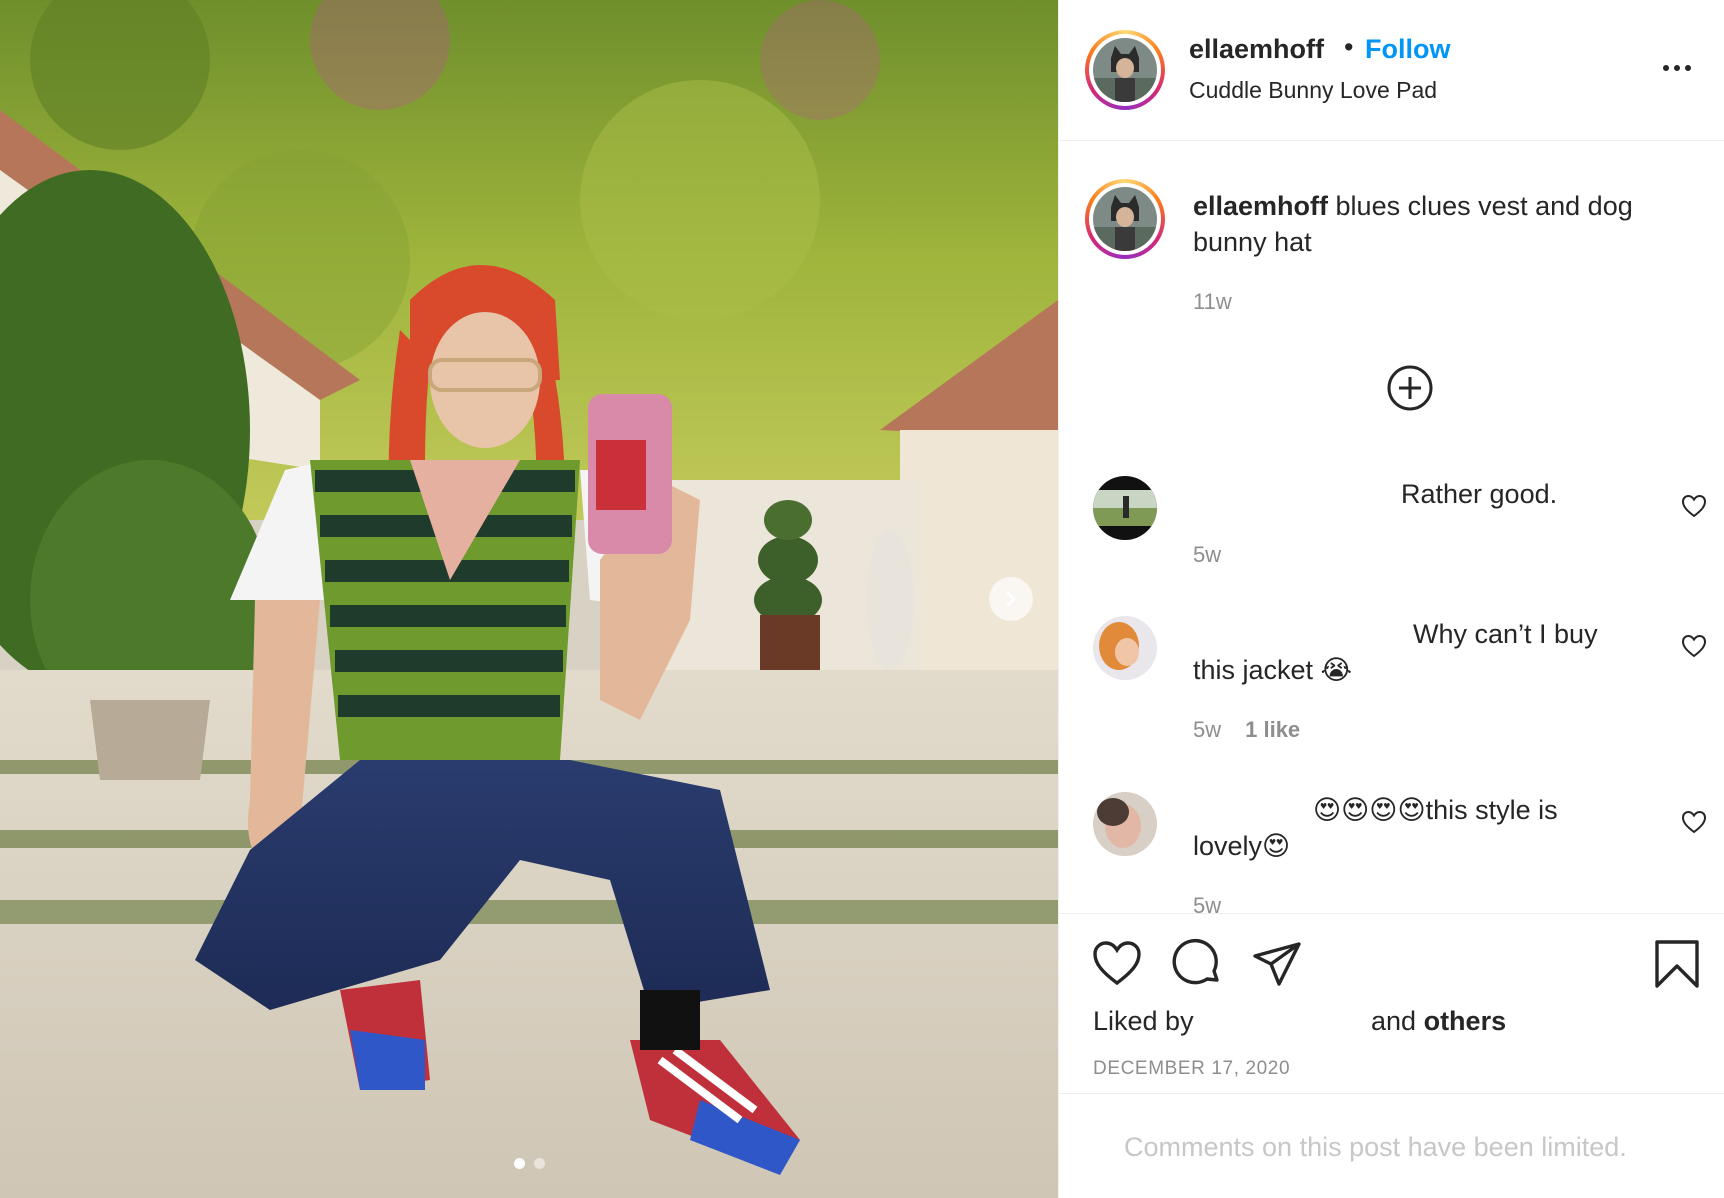 The height and width of the screenshot is (1198, 1724). Describe the element at coordinates (1272, 729) in the screenshot. I see `comment-like-count: 1 like` at that location.